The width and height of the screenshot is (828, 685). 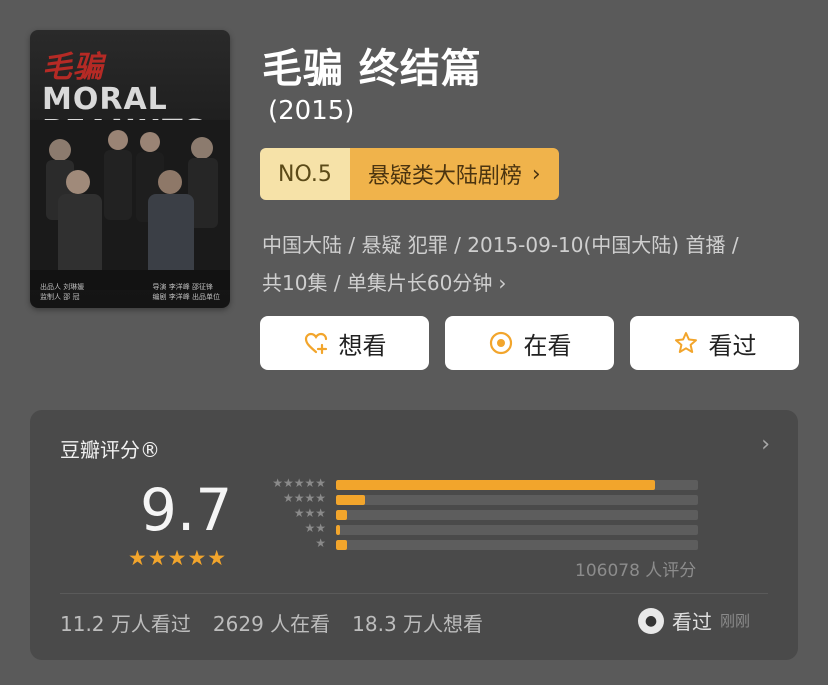 I want to click on rating-score: 9.7, so click(x=186, y=510).